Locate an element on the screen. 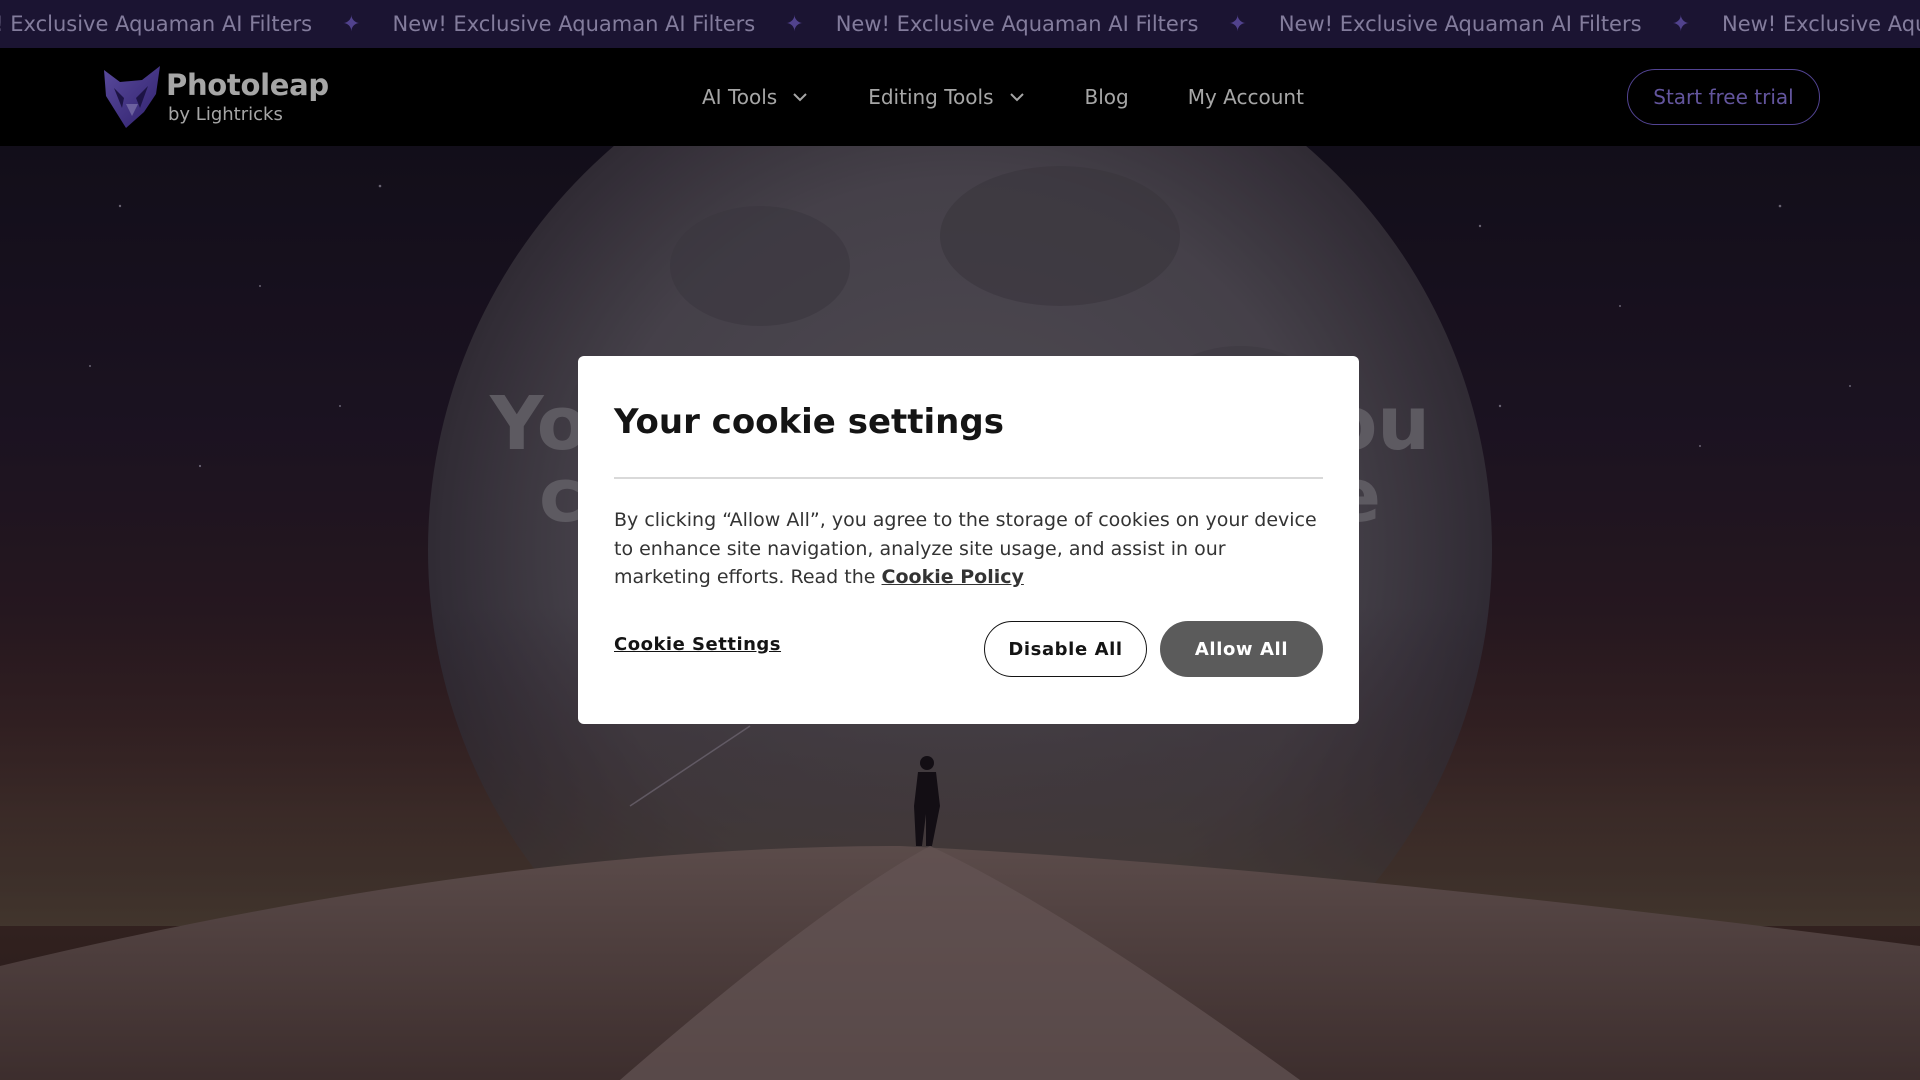  cookie-settings-link: Cookie Settings is located at coordinates (697, 644).